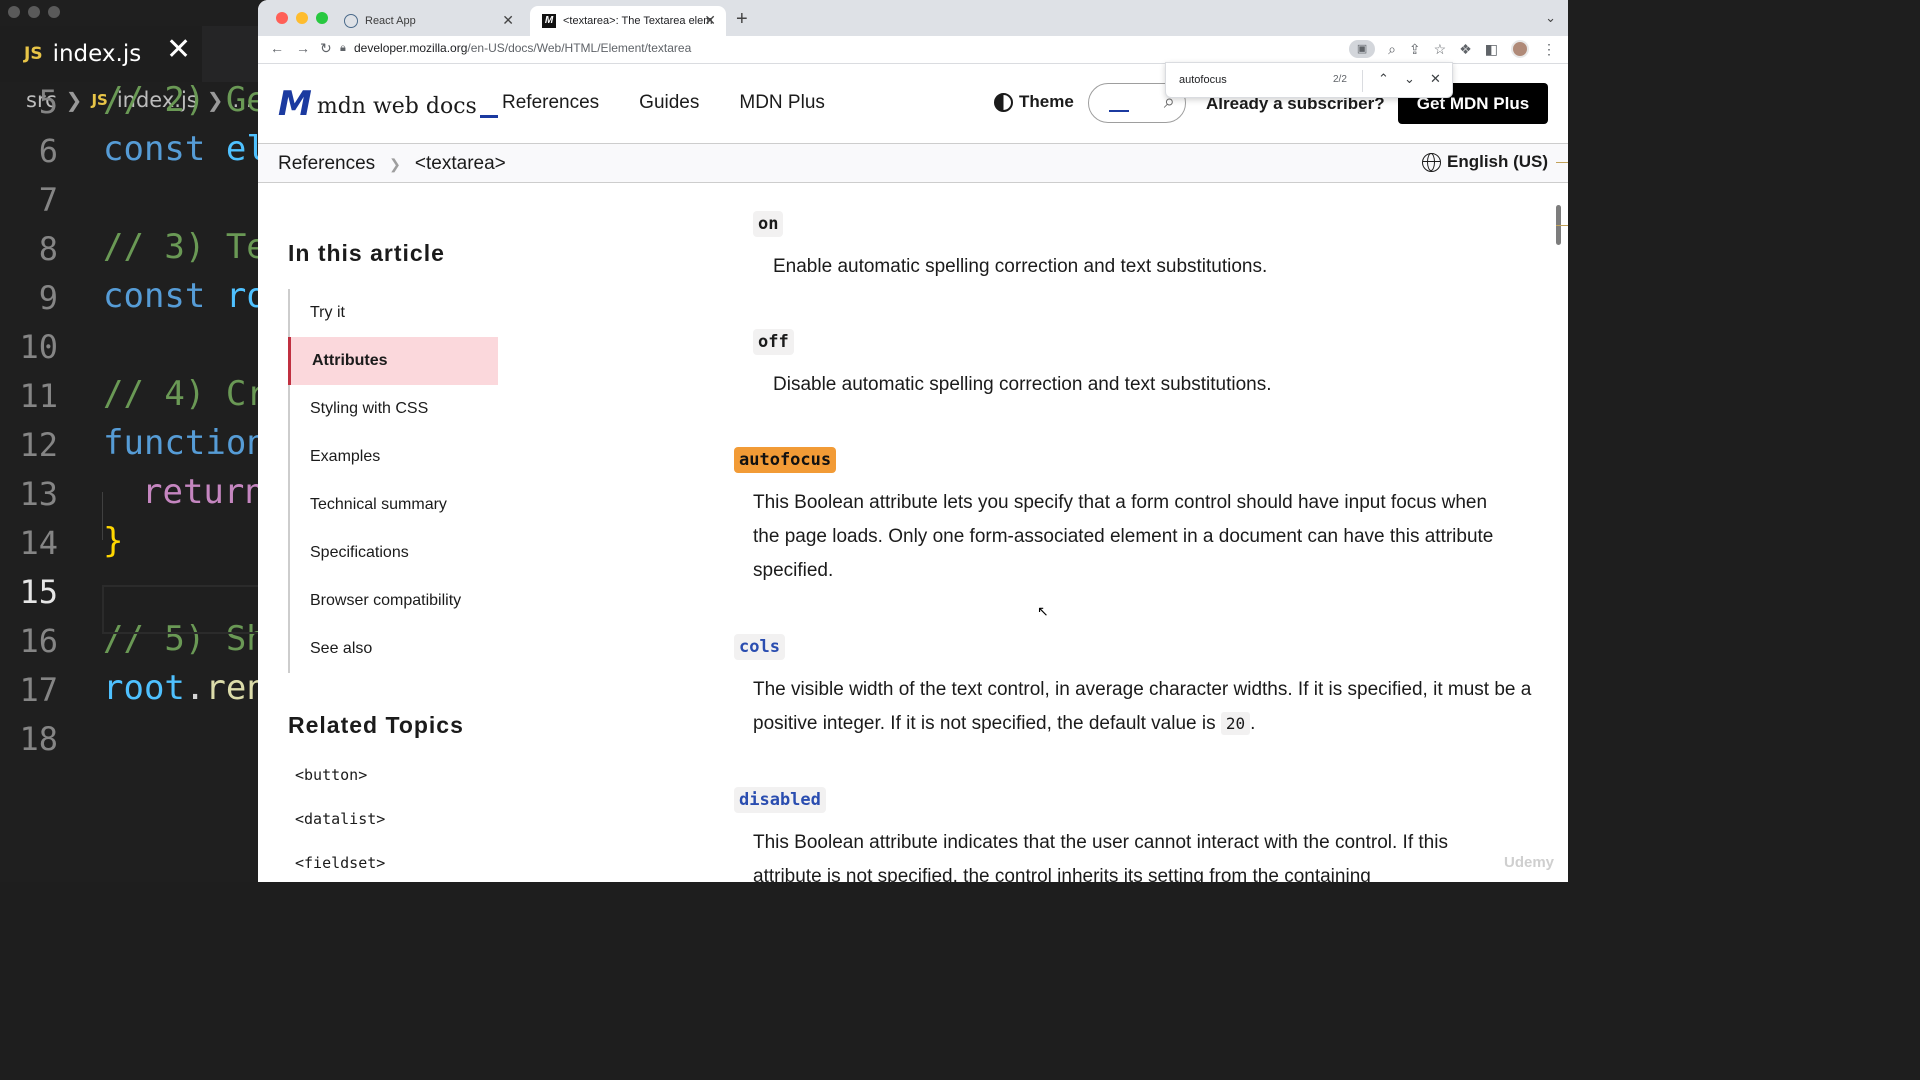 Image resolution: width=1920 pixels, height=1080 pixels. Describe the element at coordinates (48, 151) in the screenshot. I see `line-number: 6` at that location.